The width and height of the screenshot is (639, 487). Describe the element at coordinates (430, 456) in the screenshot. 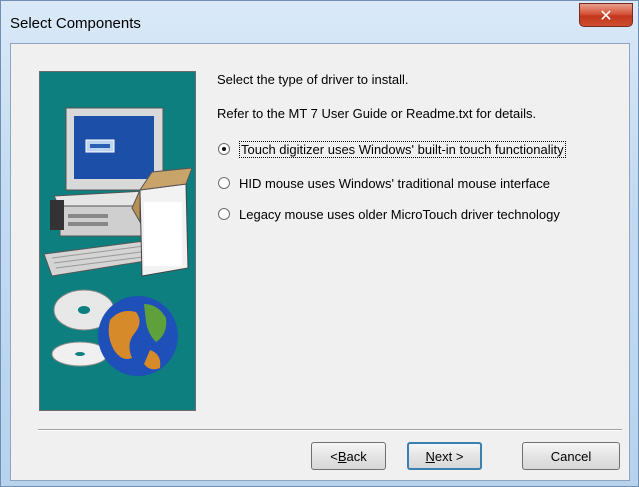

I see `next-label-mnemonic: N` at that location.